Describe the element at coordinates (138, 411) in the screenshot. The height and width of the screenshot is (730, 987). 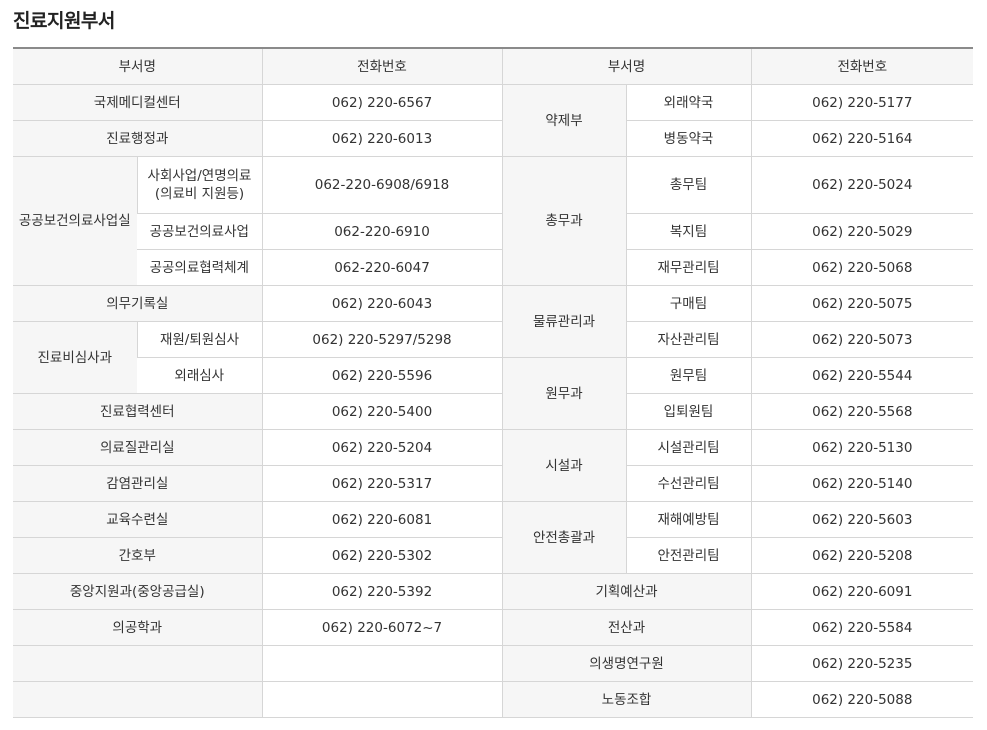
I see `dept-name: 진료협력센터` at that location.